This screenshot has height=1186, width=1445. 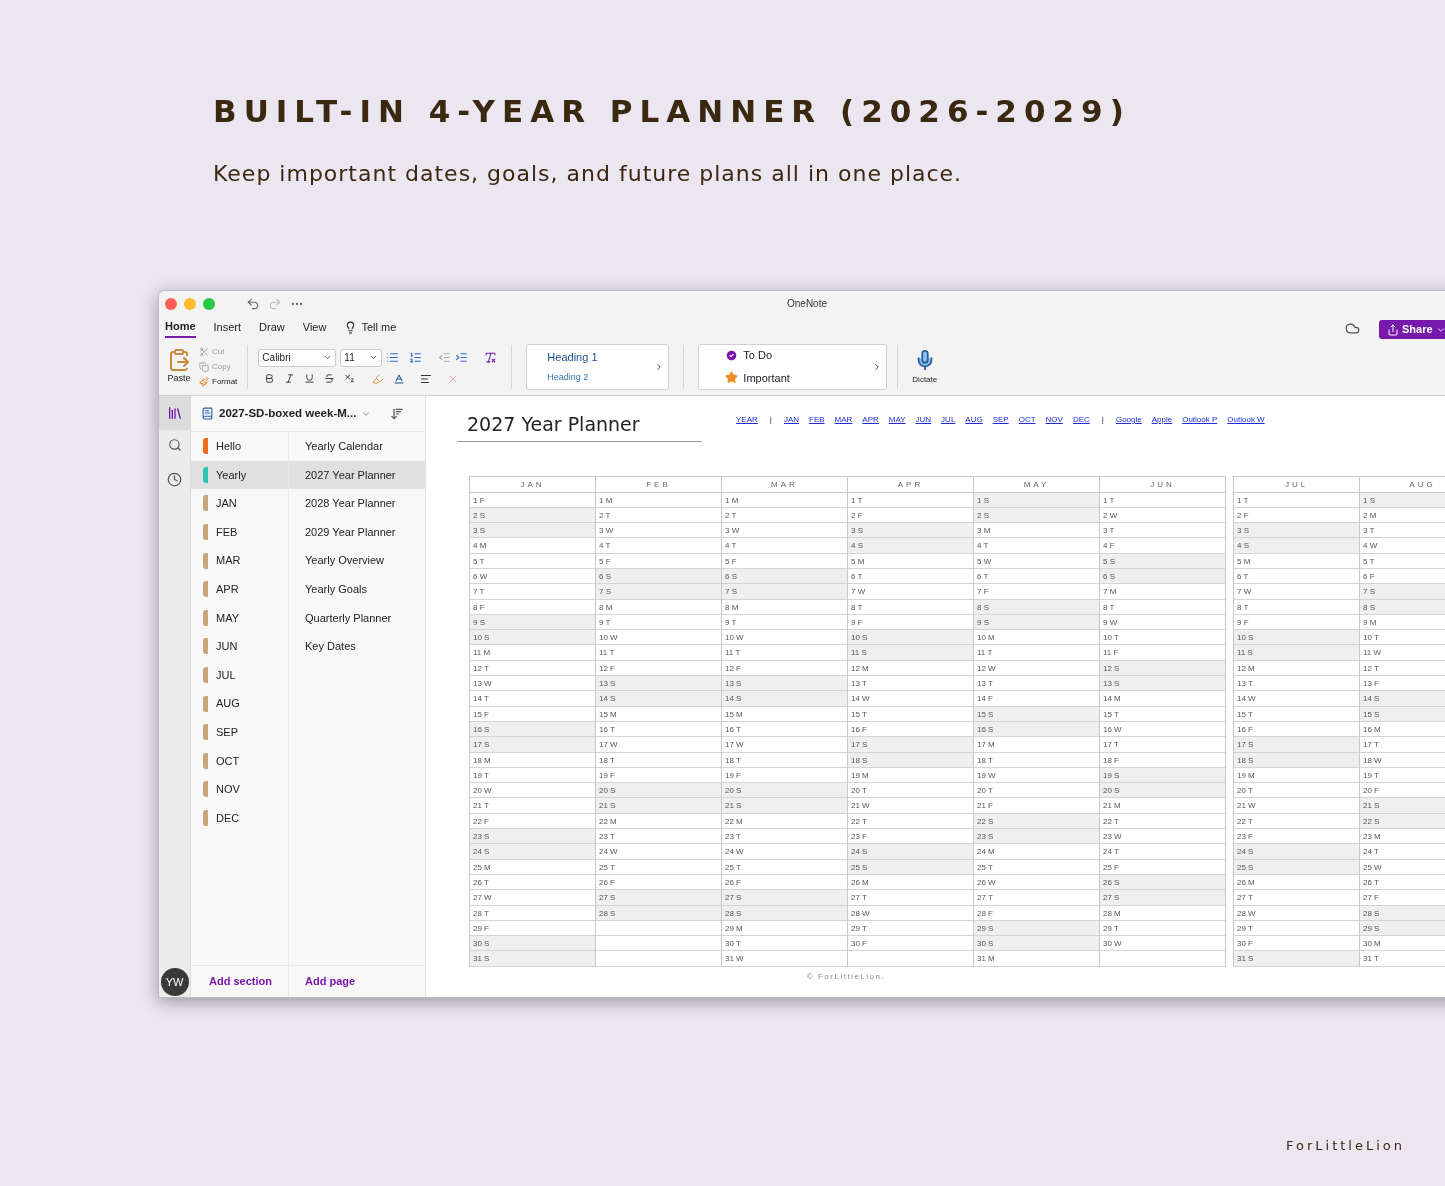 I want to click on font-size-field: 11, so click(x=361, y=357).